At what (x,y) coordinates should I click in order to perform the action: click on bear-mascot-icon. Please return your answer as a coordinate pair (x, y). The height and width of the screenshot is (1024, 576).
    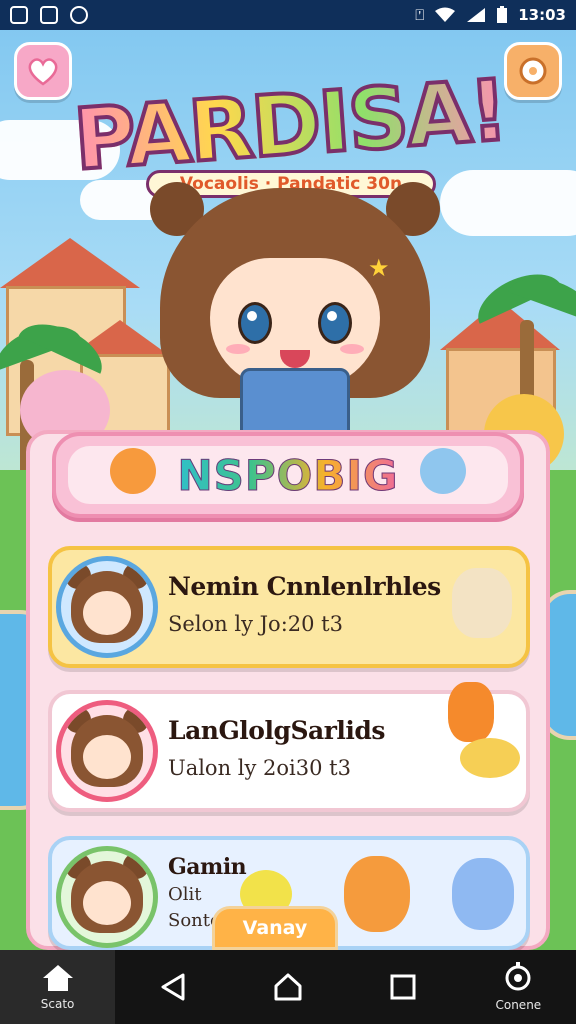
    Looking at the image, I should click on (133, 471).